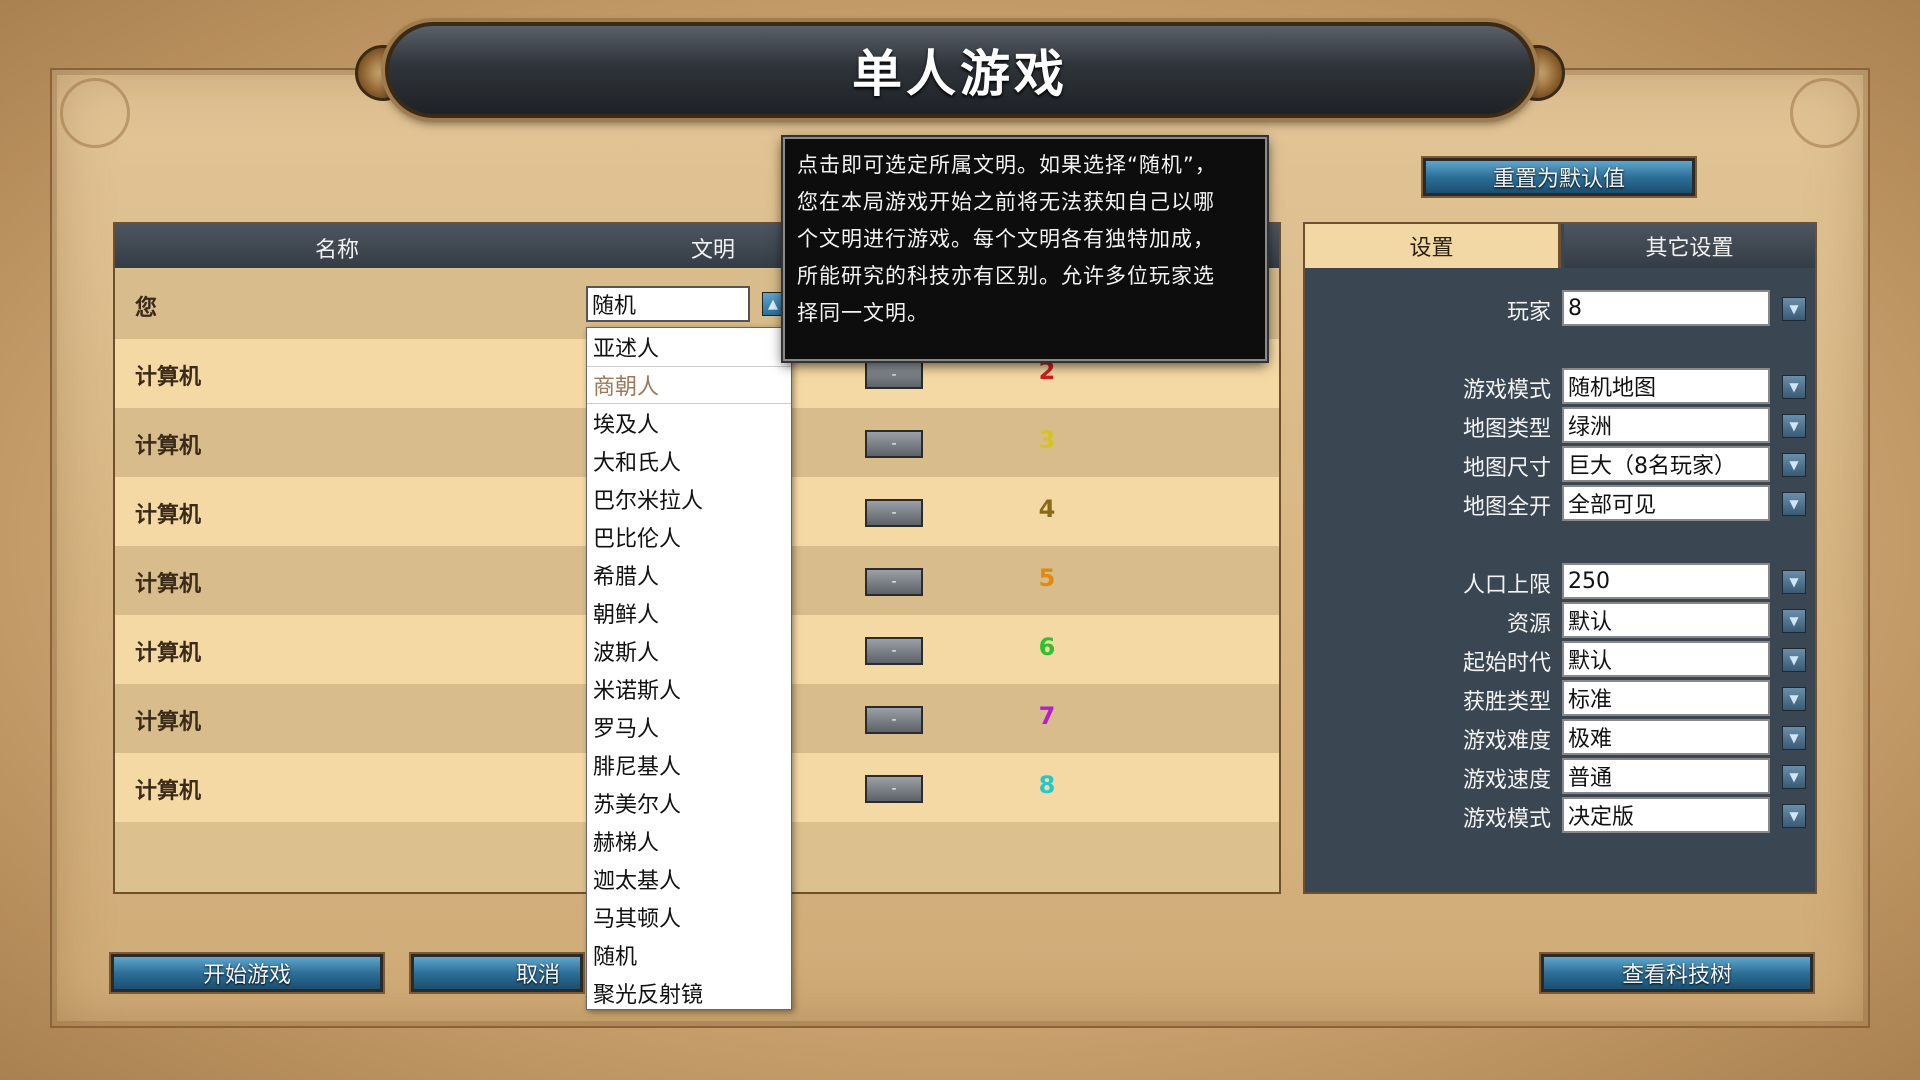  I want to click on setting-row: 地图尺寸 巨大（8名玩家） ▼, so click(1560, 464).